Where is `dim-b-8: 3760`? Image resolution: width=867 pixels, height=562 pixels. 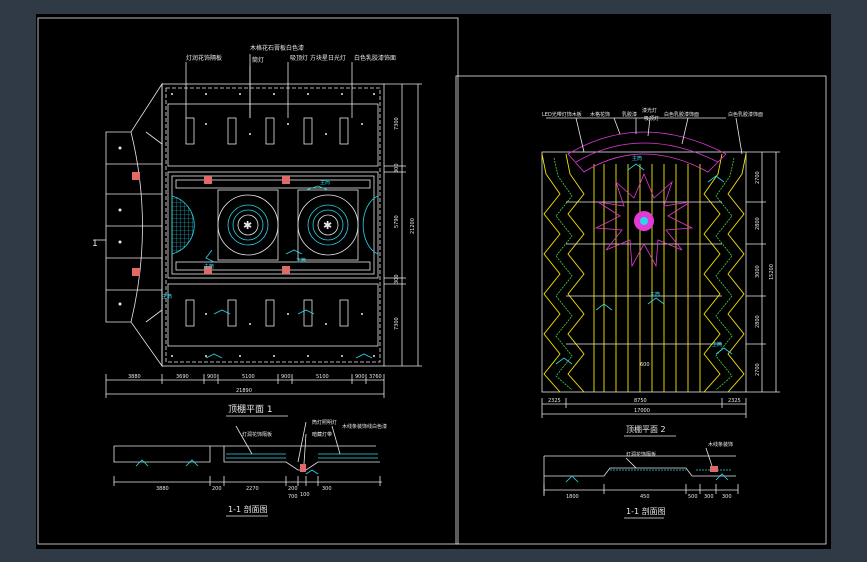 dim-b-8: 3760 is located at coordinates (375, 377).